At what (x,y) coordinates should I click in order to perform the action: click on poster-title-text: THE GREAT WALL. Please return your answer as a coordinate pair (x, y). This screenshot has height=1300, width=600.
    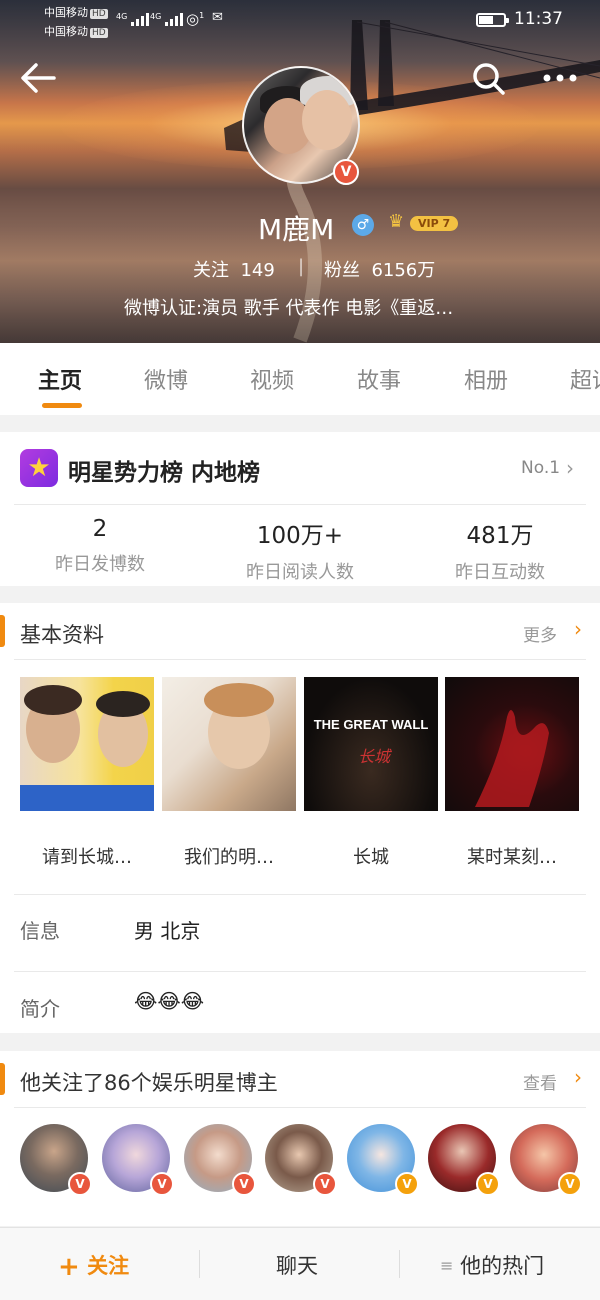
    Looking at the image, I should click on (371, 724).